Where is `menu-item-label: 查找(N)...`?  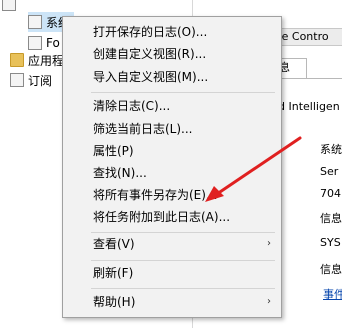
menu-item-label: 查找(N)... is located at coordinates (120, 173).